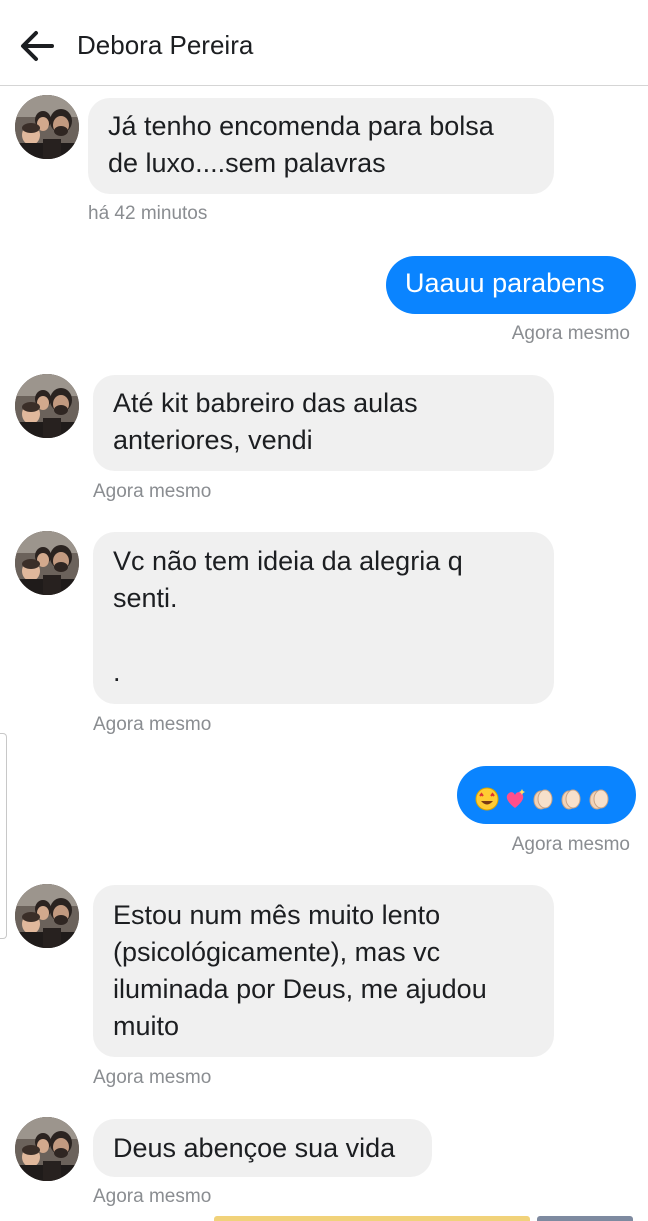  I want to click on message-text-line: Estou num mês muito lento, so click(277, 915).